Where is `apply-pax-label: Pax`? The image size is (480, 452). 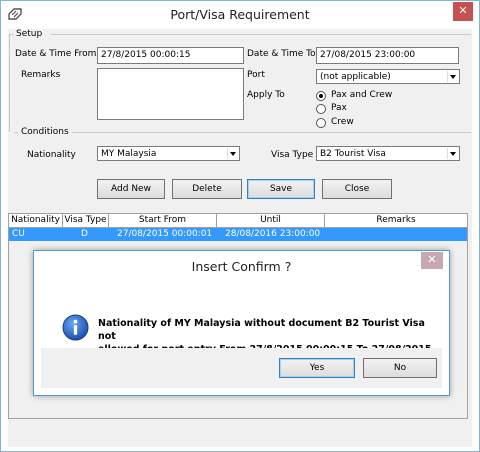
apply-pax-label: Pax is located at coordinates (339, 108).